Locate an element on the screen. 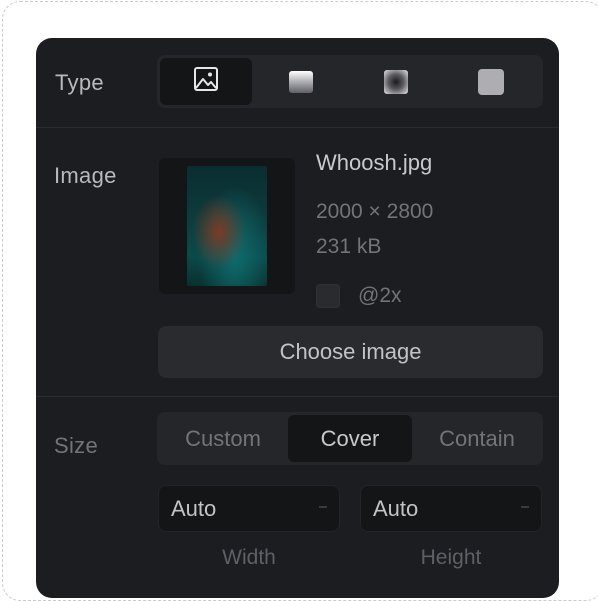 This screenshot has height=601, width=598. width-value: Auto is located at coordinates (194, 508).